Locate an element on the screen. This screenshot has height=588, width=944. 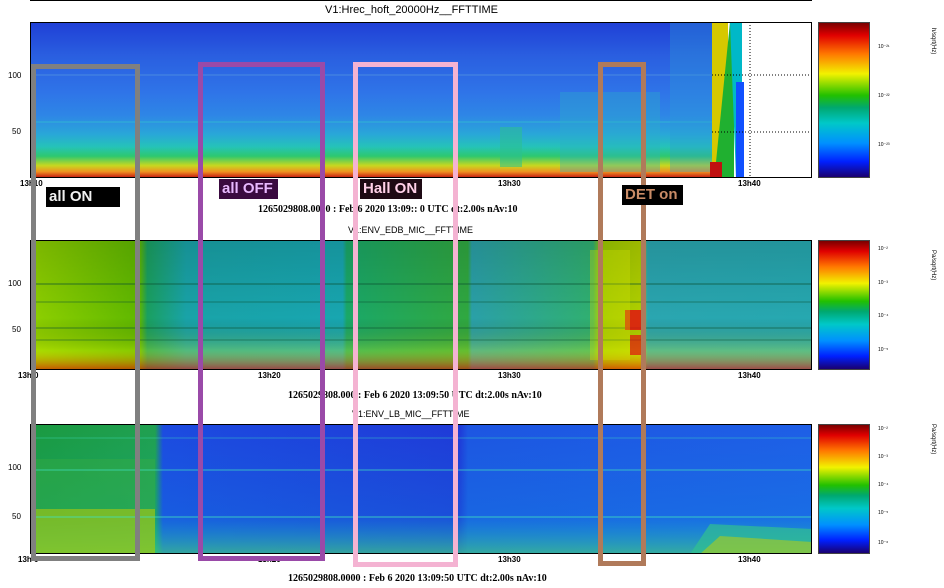
panel2-cbtick-0: 10⁻² is located at coordinates (883, 249).